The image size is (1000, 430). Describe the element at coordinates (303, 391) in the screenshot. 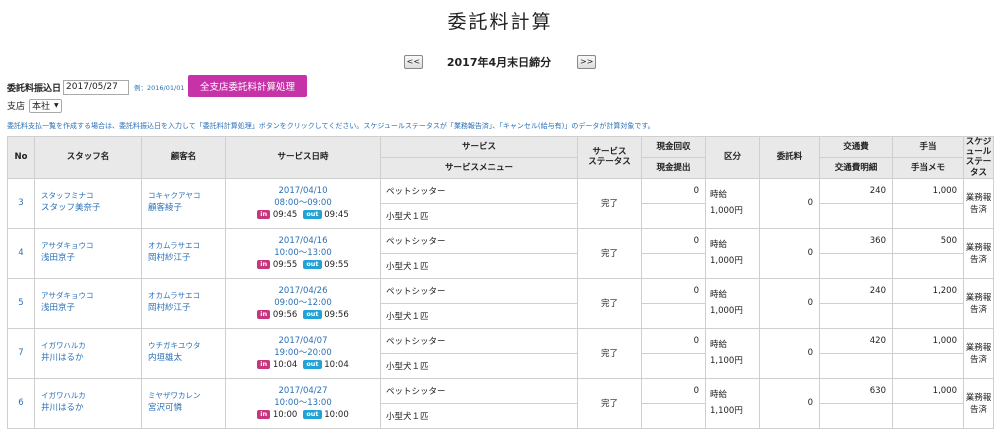

I see `service-date: 2017/04/27` at that location.